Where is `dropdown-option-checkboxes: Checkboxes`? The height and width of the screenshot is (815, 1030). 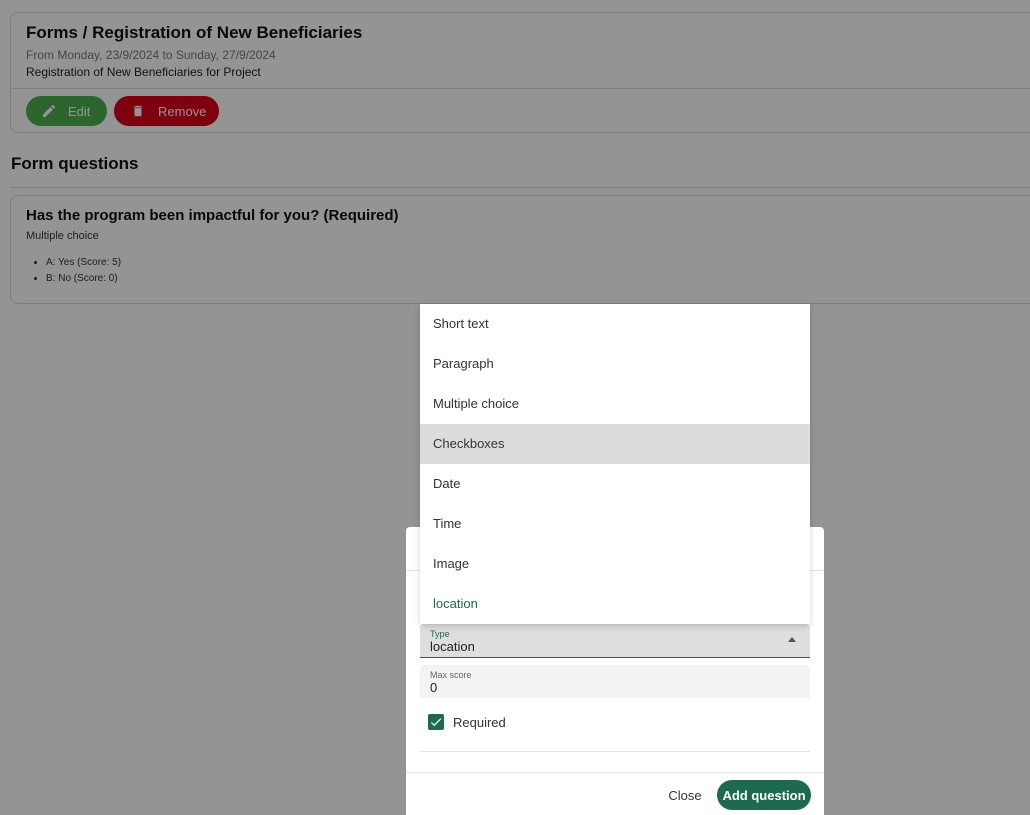 dropdown-option-checkboxes: Checkboxes is located at coordinates (615, 444).